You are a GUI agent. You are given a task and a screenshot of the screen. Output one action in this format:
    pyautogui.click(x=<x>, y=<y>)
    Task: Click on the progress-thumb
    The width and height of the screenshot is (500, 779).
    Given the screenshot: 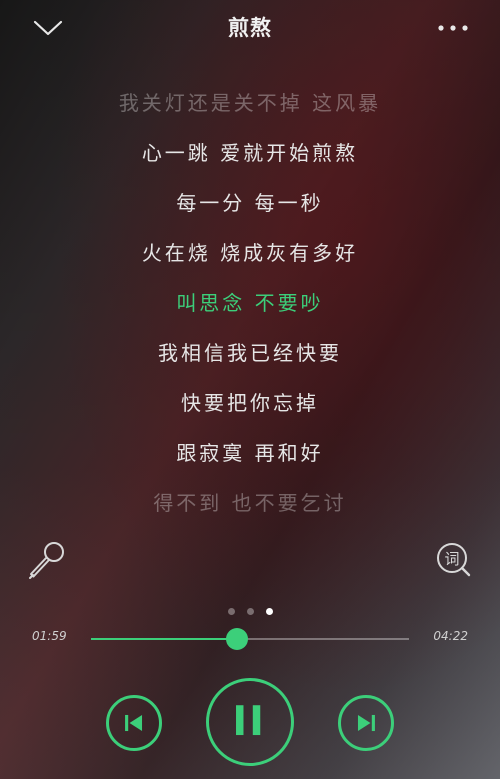 What is the action you would take?
    pyautogui.click(x=237, y=639)
    